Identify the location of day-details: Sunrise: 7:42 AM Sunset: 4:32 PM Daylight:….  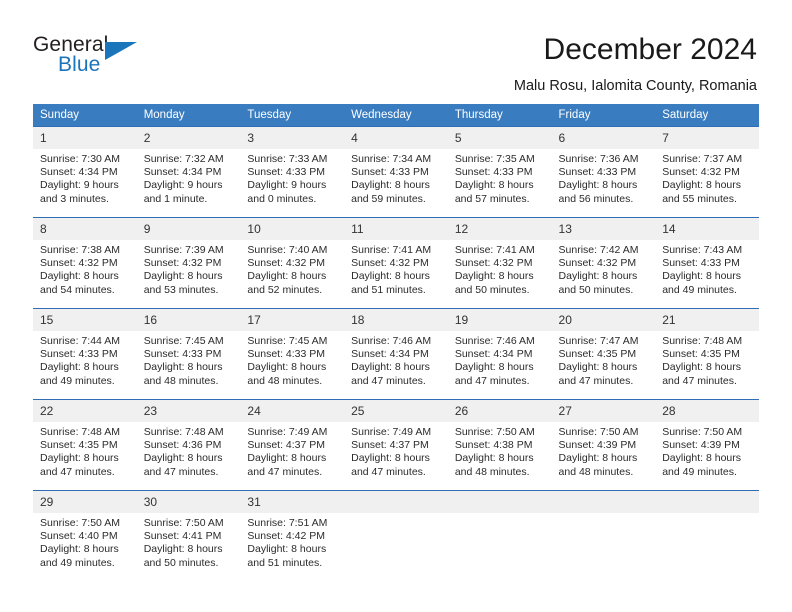
(604, 268).